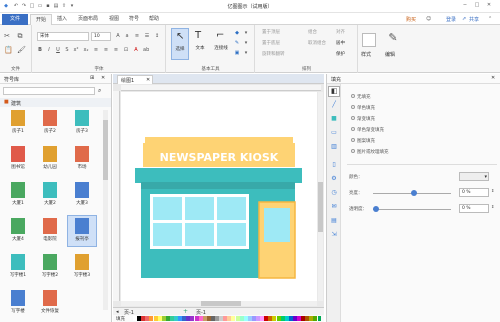 Image resolution: width=500 pixels, height=322 pixels. What do you see at coordinates (373, 152) in the screenshot?
I see `picture-fill-option: 图片或纹理填充` at bounding box center [373, 152].